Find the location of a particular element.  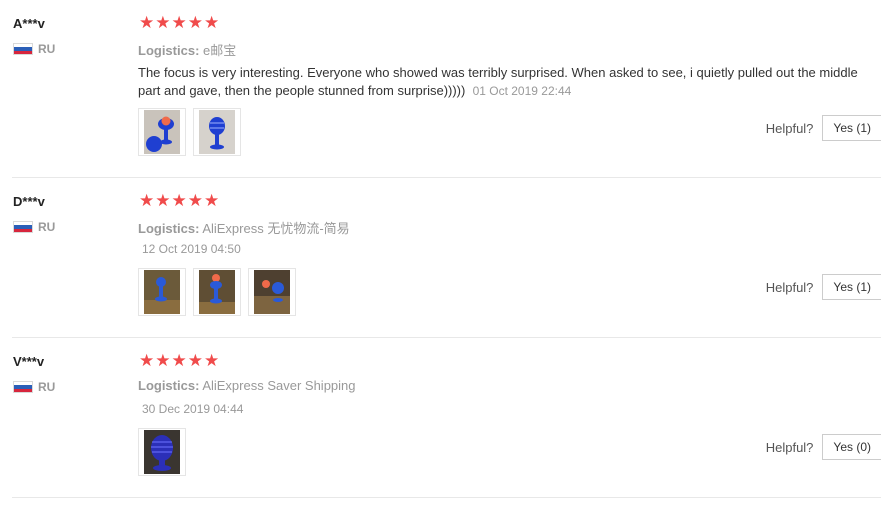

logistics-info: Logistics: AliExpress 无忧物流-简易 is located at coordinates (244, 227).